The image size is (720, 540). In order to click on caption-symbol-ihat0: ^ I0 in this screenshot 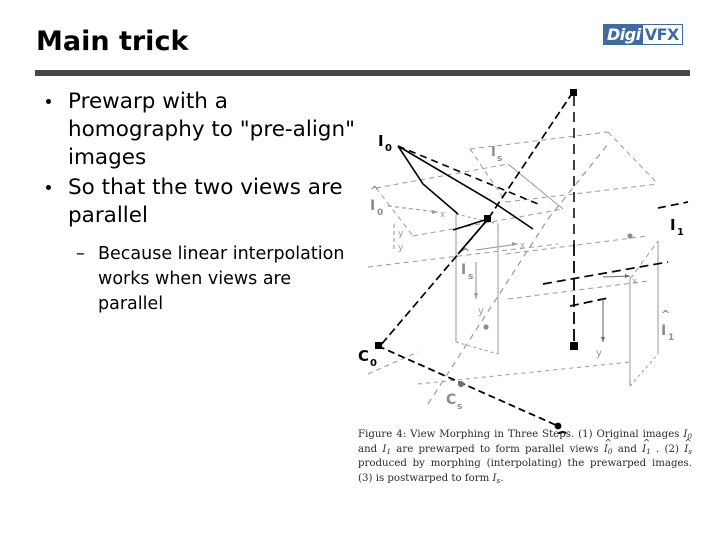, I will do `click(608, 447)`.